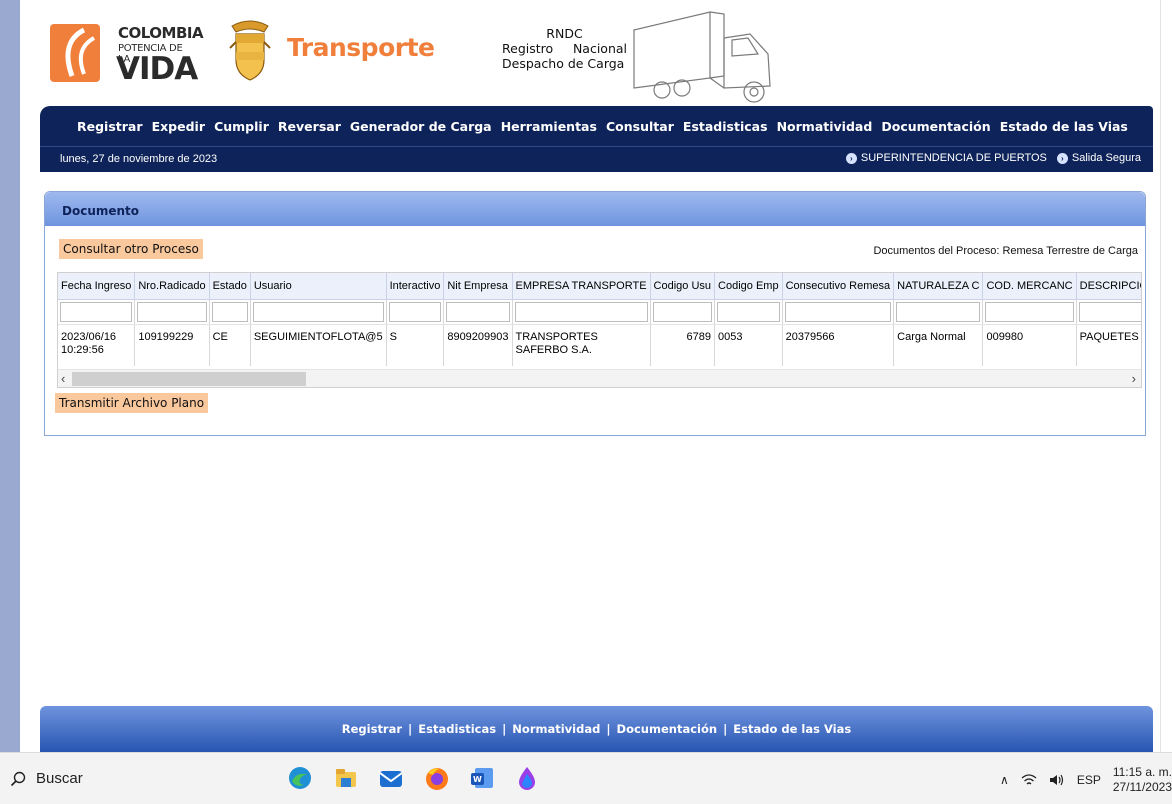 Image resolution: width=1172 pixels, height=804 pixels. I want to click on logo-text-colombia: COLOMBIA, so click(161, 33).